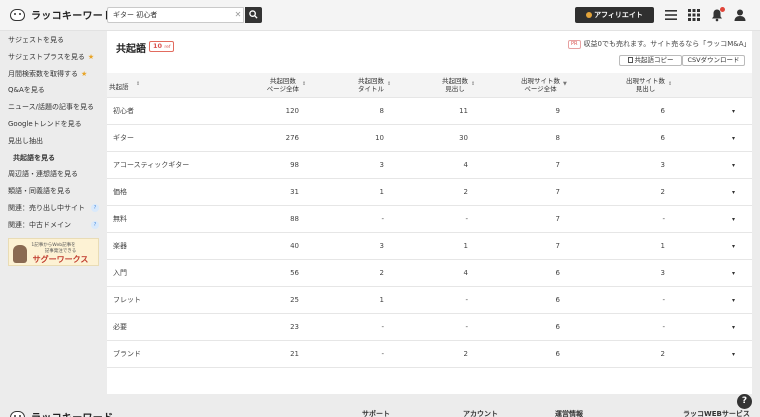 The image size is (760, 417). I want to click on result-count-badge: 10 ref, so click(162, 46).